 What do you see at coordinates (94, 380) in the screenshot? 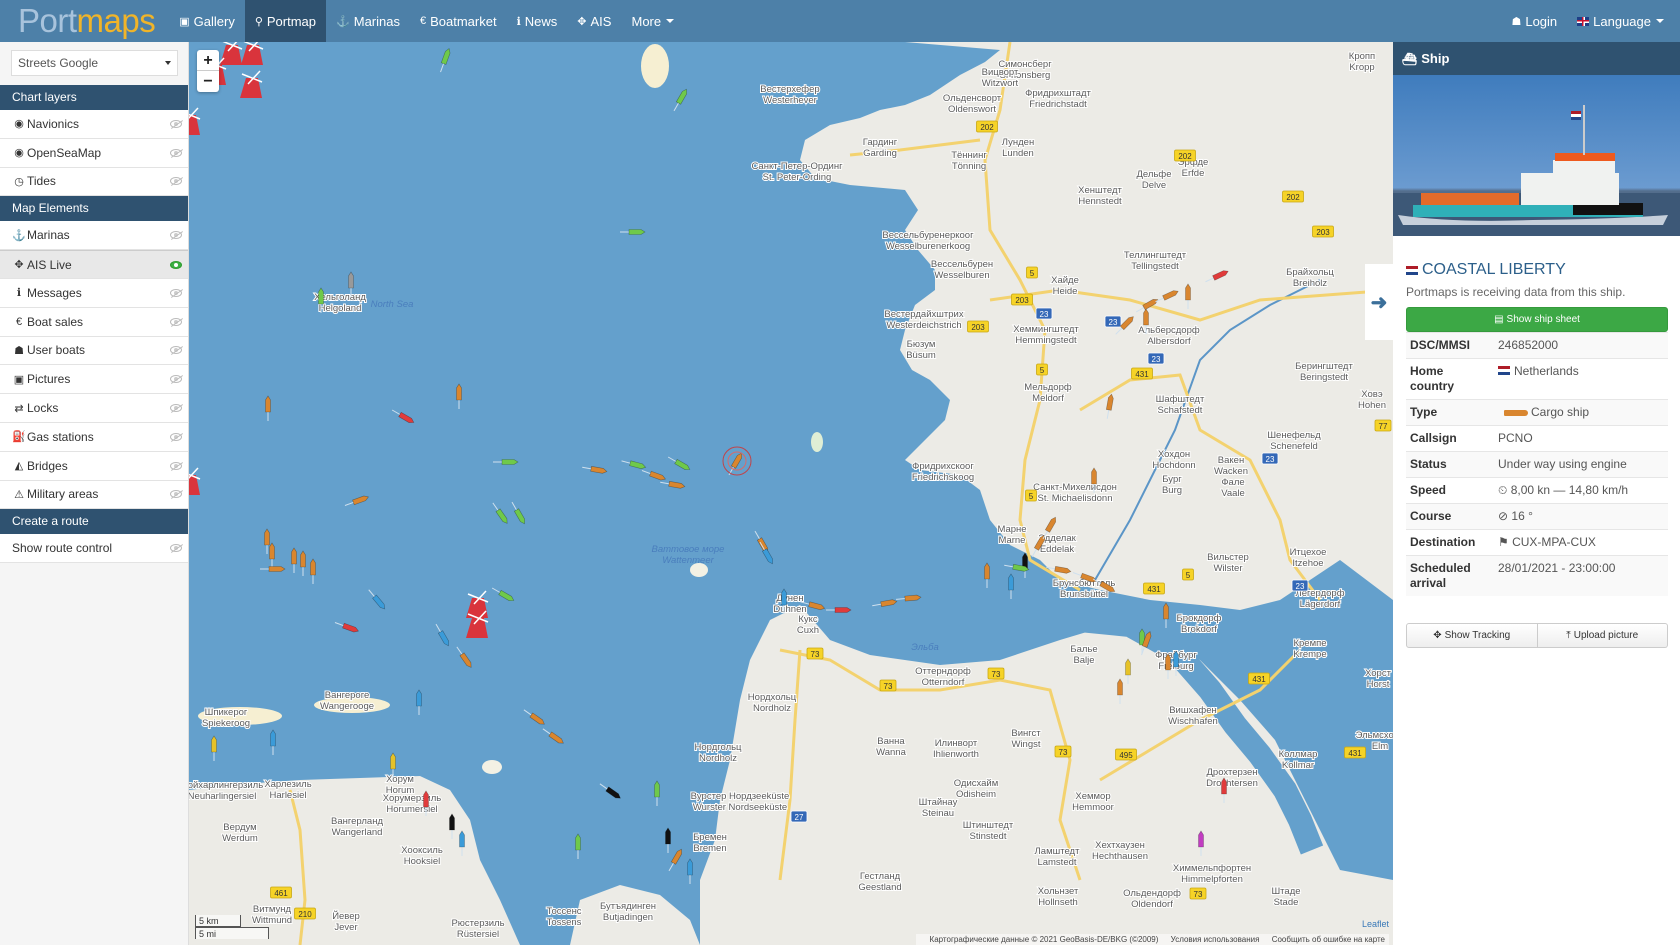
I see `sidebar-item-pictures: ▣ Pictures` at bounding box center [94, 380].